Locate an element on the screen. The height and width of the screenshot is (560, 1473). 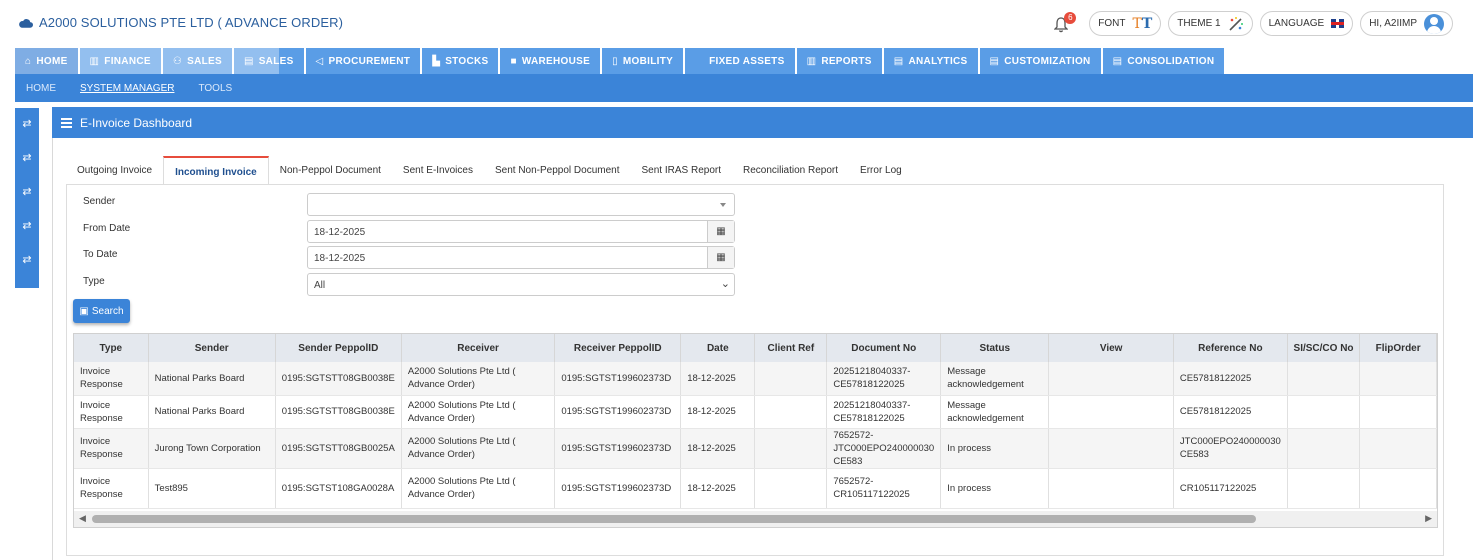
tab-reconciliation-report: Reconciliation Report is located at coordinates (790, 170).